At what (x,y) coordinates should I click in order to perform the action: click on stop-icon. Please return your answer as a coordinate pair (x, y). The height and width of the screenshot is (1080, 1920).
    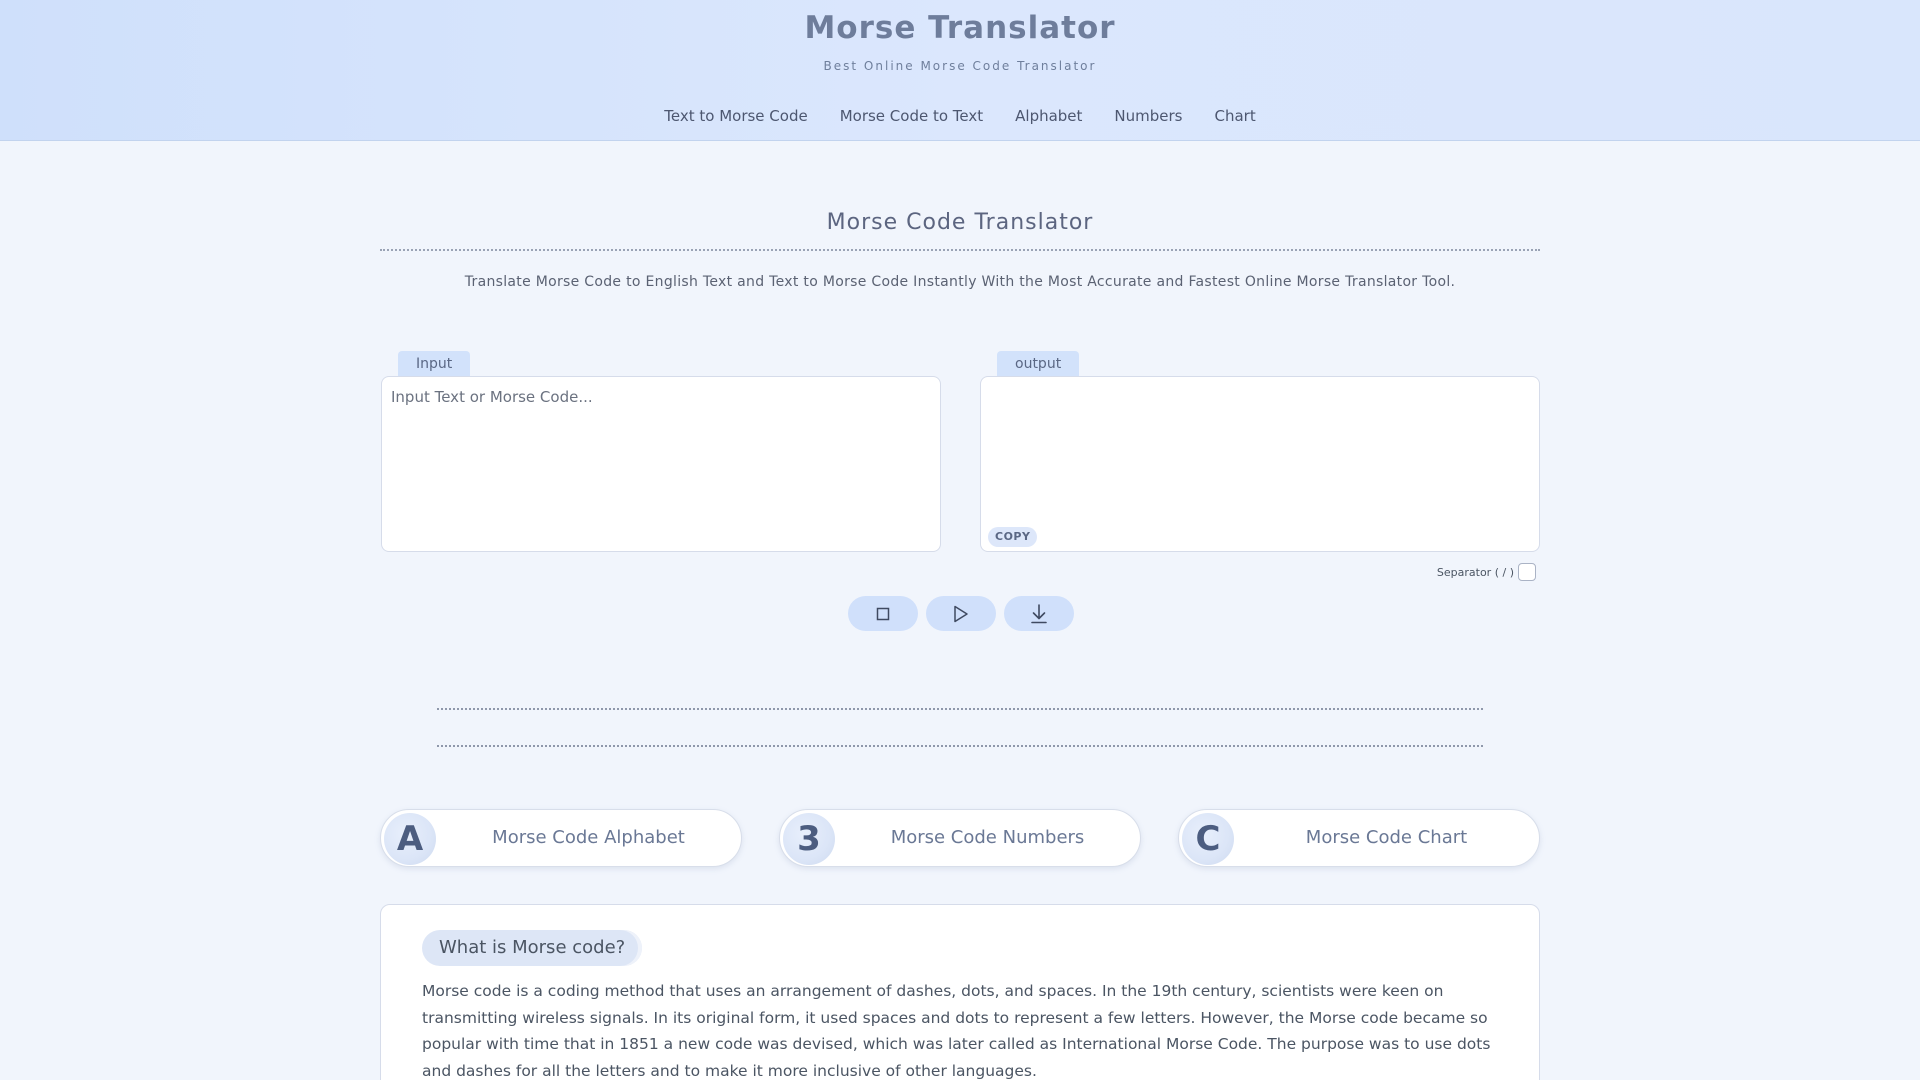
    Looking at the image, I should click on (883, 613).